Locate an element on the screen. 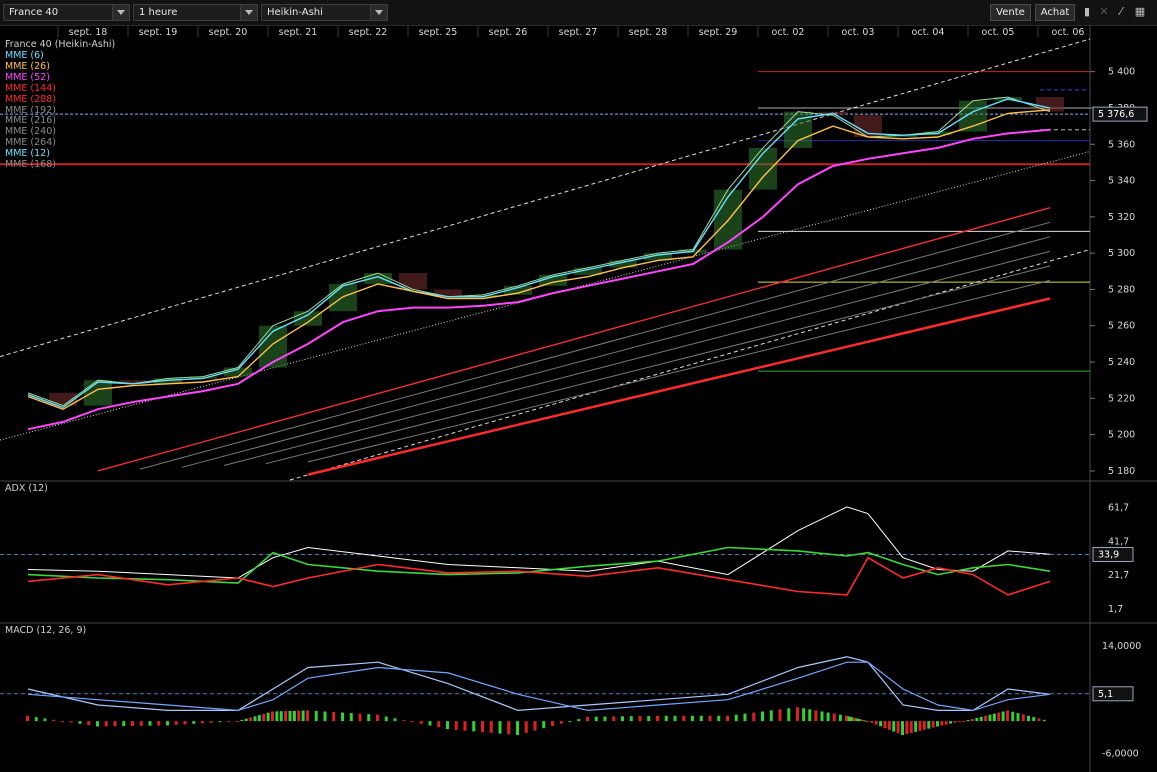  date-tick-label: sept. 21 is located at coordinates (298, 32).